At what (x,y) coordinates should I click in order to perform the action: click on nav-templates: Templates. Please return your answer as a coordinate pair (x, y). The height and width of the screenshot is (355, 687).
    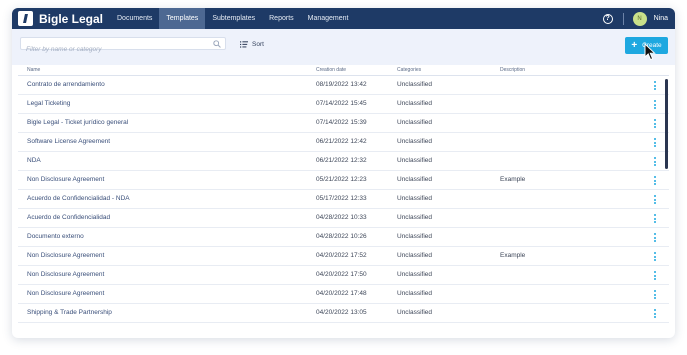
    Looking at the image, I should click on (182, 18).